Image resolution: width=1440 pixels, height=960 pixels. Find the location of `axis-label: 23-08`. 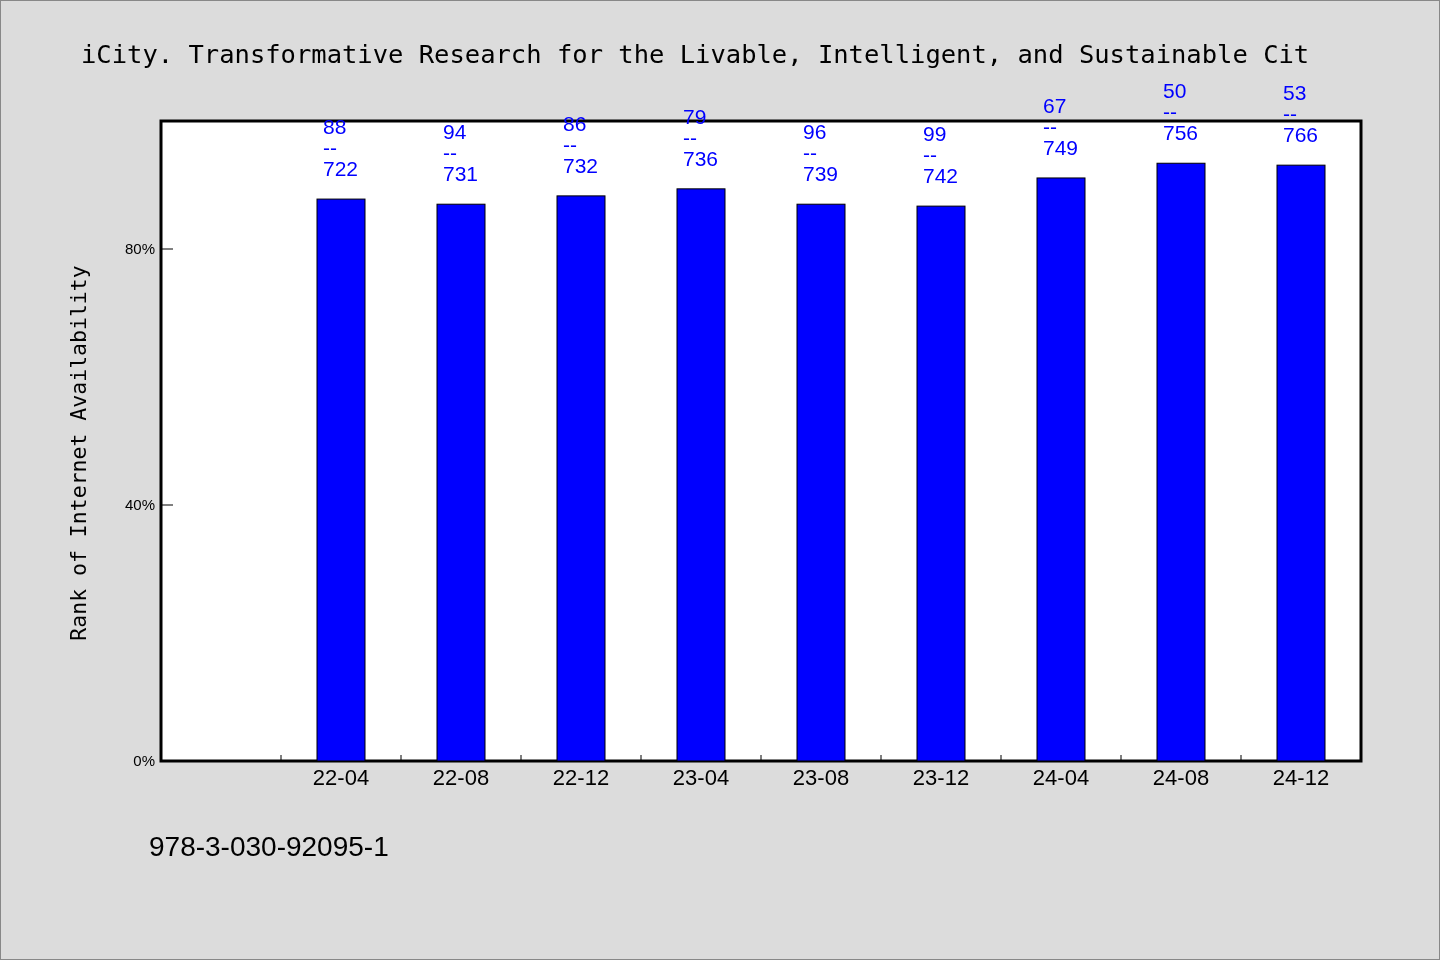

axis-label: 23-08 is located at coordinates (821, 777).